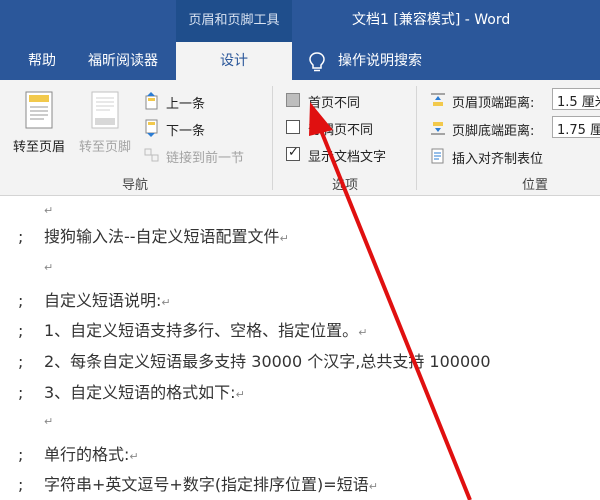  I want to click on document-line: ; 3、自定义短语的格式如下:↵, so click(131, 392).